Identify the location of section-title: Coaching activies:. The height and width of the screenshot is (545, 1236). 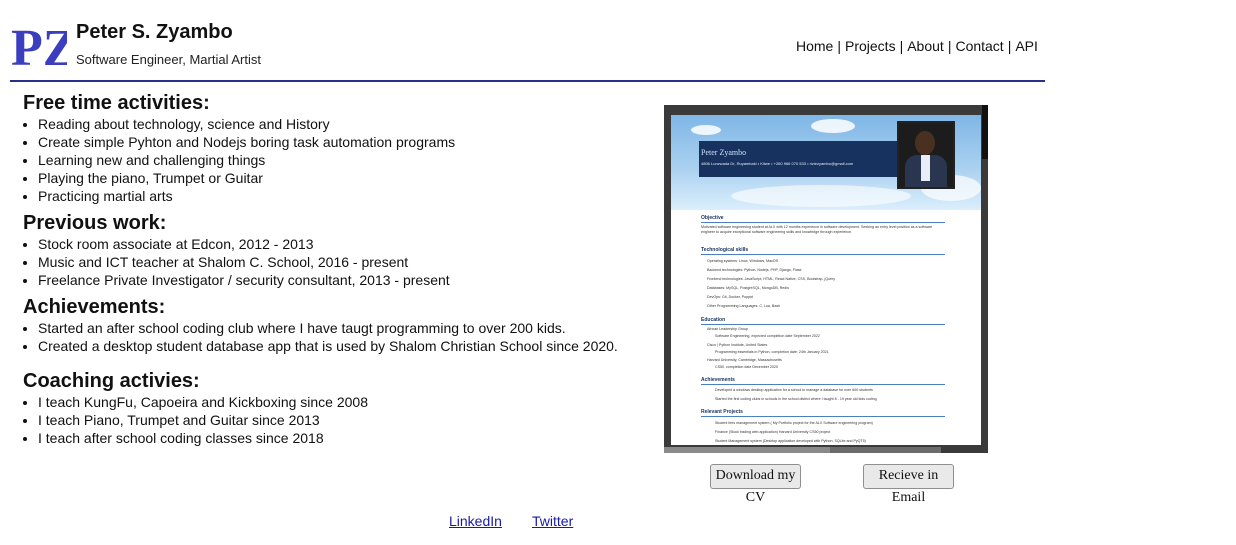
(111, 381).